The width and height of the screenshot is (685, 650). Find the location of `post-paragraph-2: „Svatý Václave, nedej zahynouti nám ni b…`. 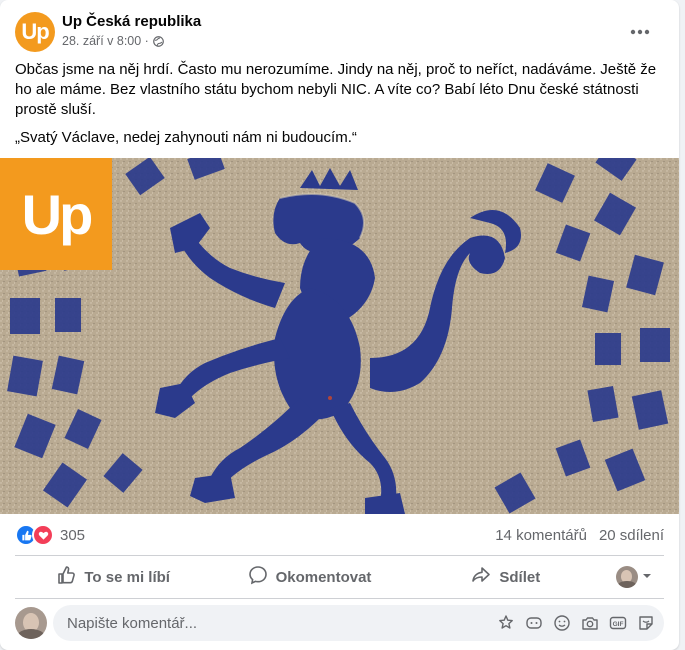

post-paragraph-2: „Svatý Václave, nedej zahynouti nám ni b… is located at coordinates (186, 137).